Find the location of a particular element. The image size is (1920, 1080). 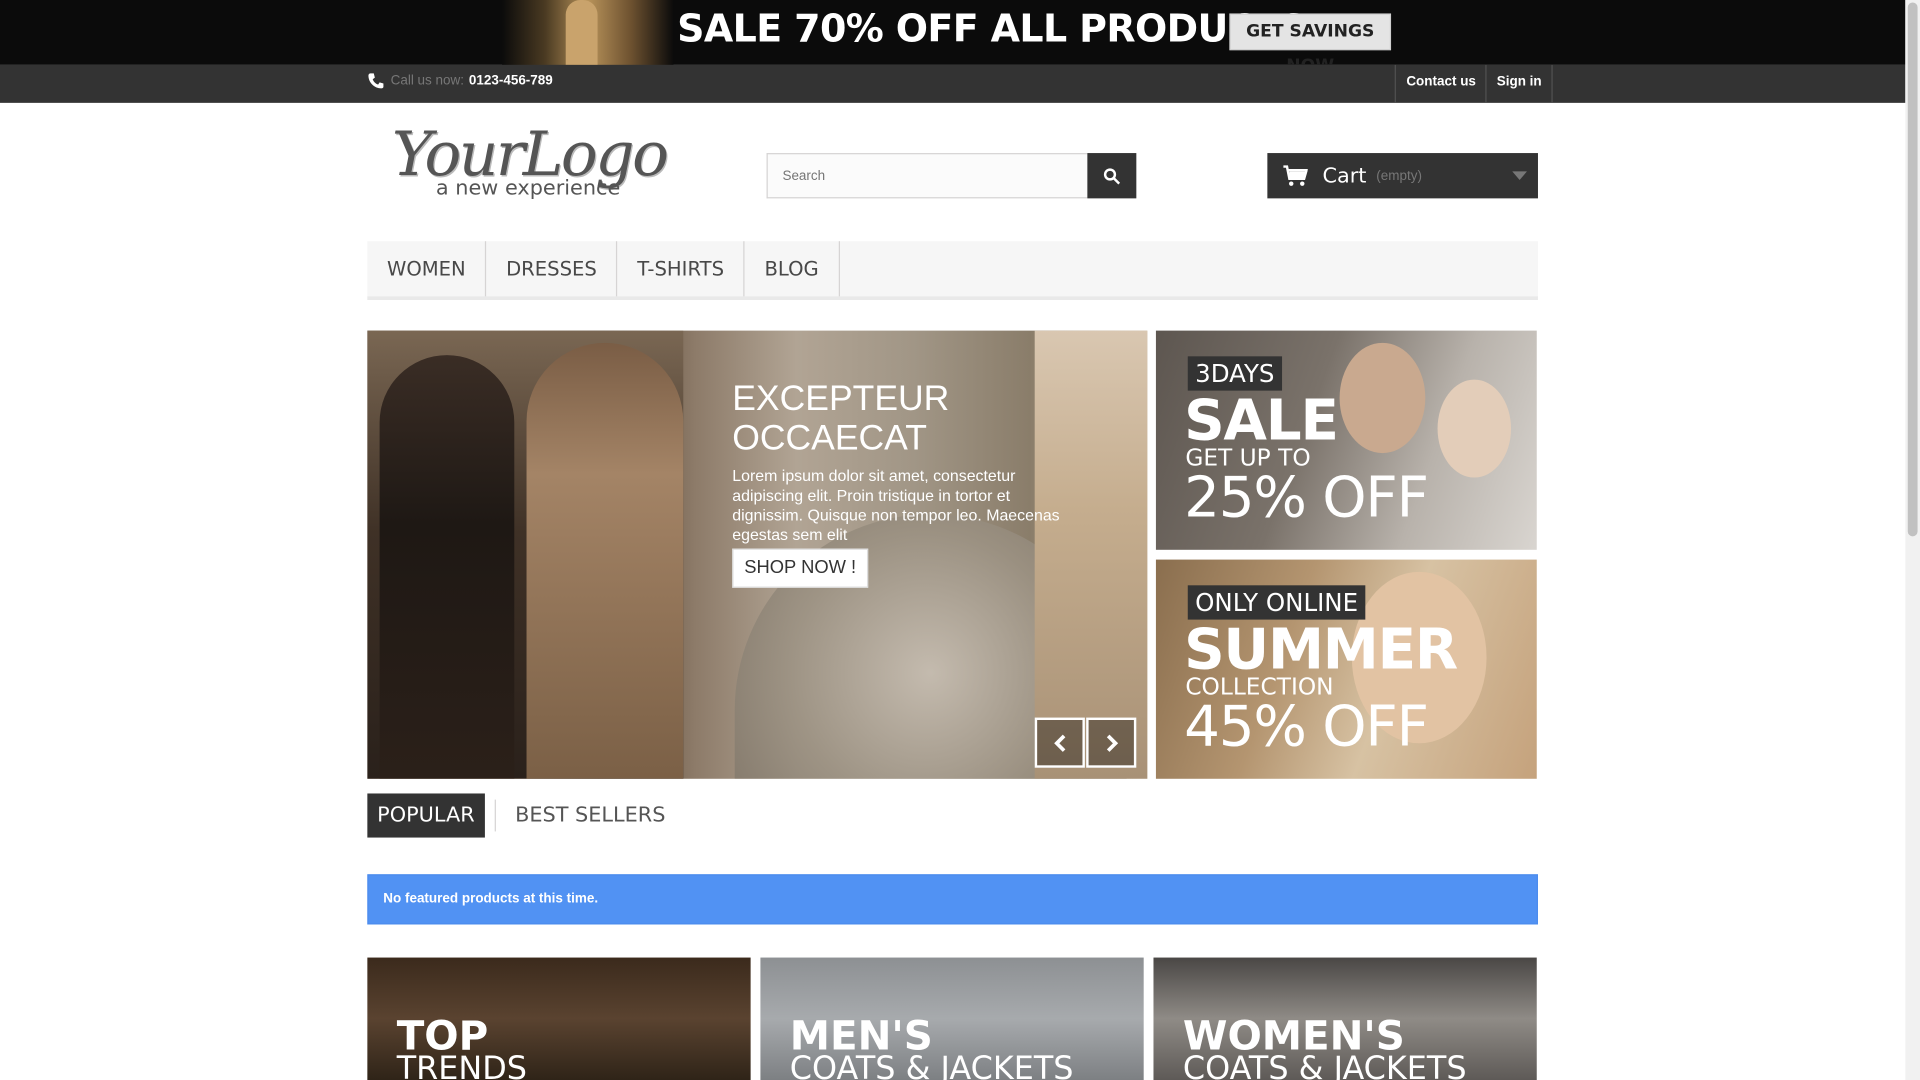

cart-status: (empty) is located at coordinates (1399, 176).